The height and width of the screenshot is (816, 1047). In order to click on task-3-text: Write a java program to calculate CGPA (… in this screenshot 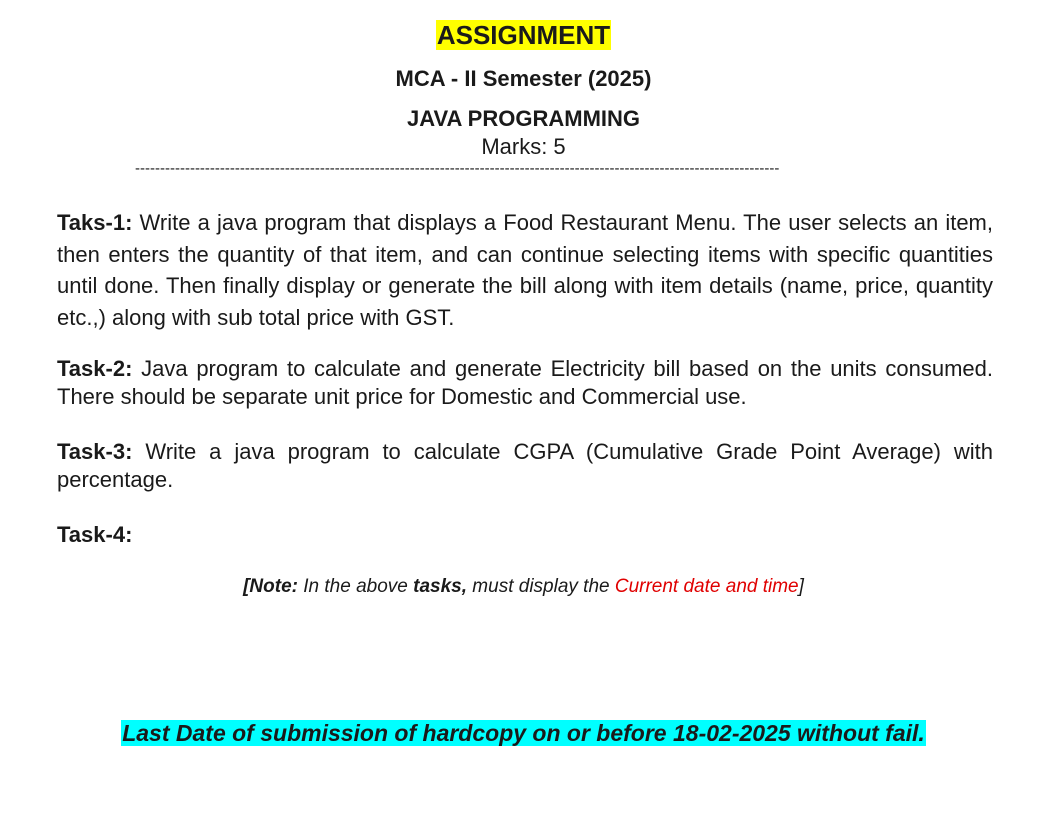, I will do `click(525, 465)`.